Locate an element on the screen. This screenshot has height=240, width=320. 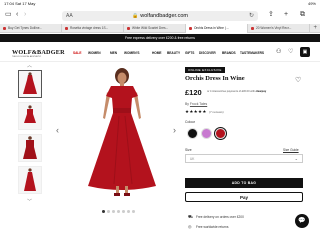
nav-item-tastemakers: TASTEMAKERS is located at coordinates (252, 53).